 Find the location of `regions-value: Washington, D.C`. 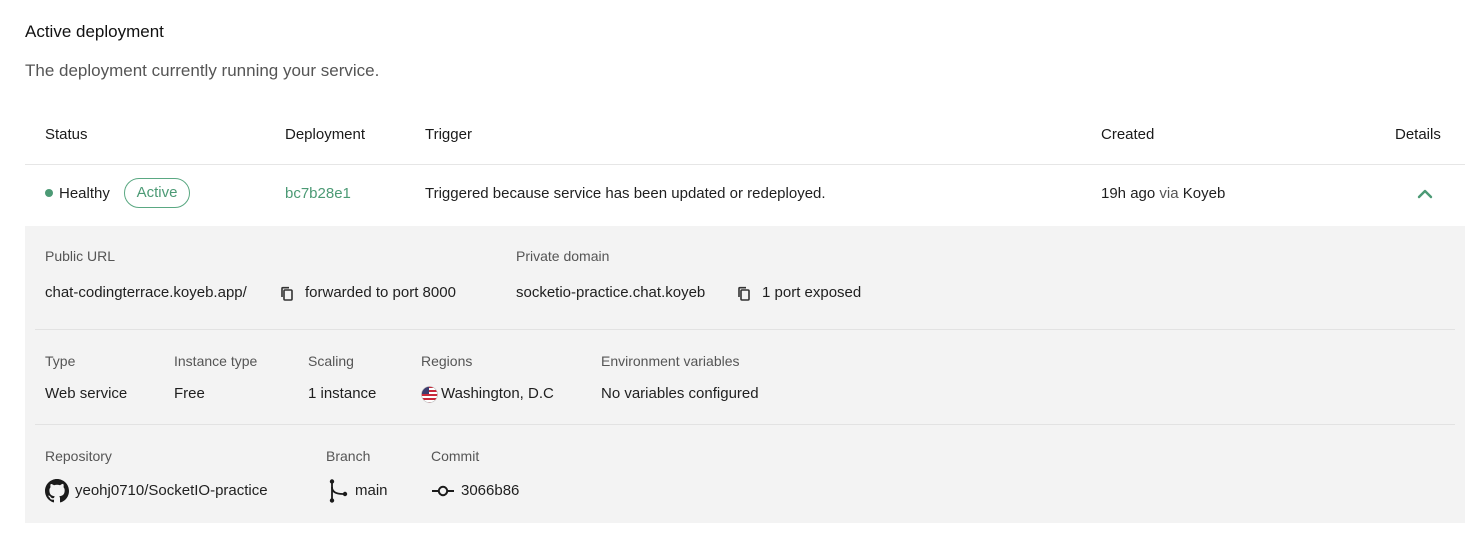

regions-value: Washington, D.C is located at coordinates (497, 393).